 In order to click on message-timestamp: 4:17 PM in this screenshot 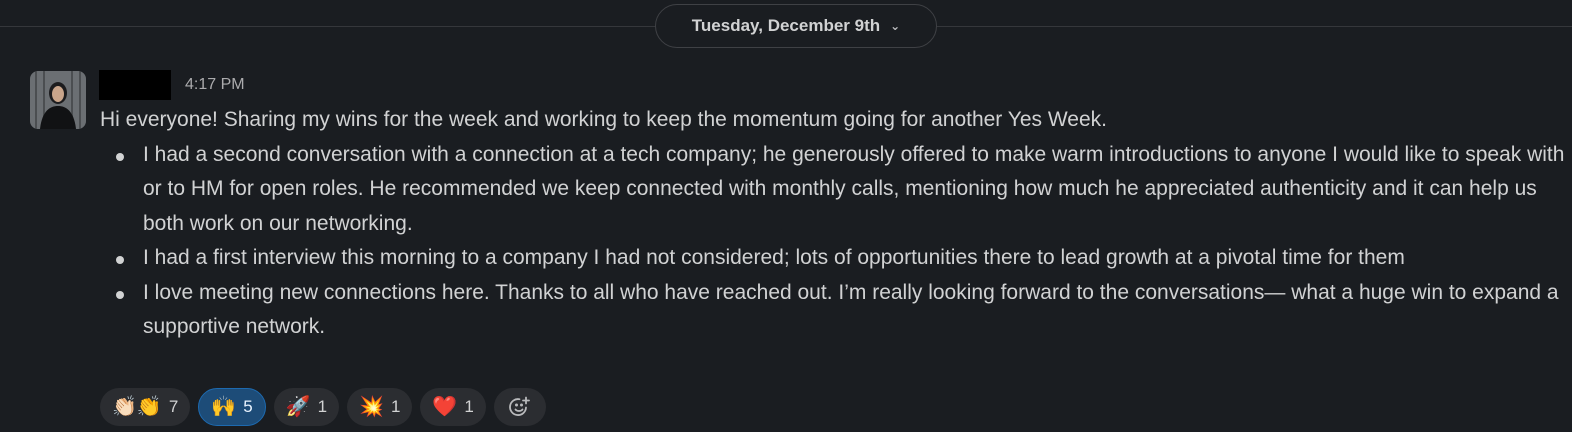, I will do `click(215, 85)`.